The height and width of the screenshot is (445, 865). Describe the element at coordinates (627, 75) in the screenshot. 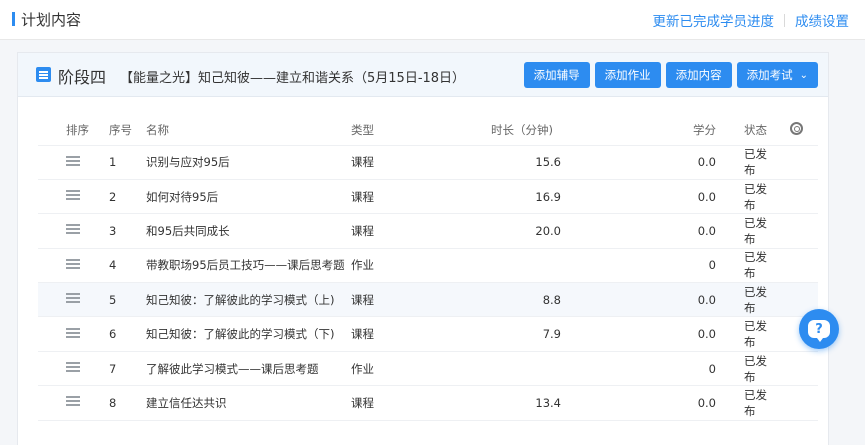

I see `add-homework-button: 添加作业` at that location.